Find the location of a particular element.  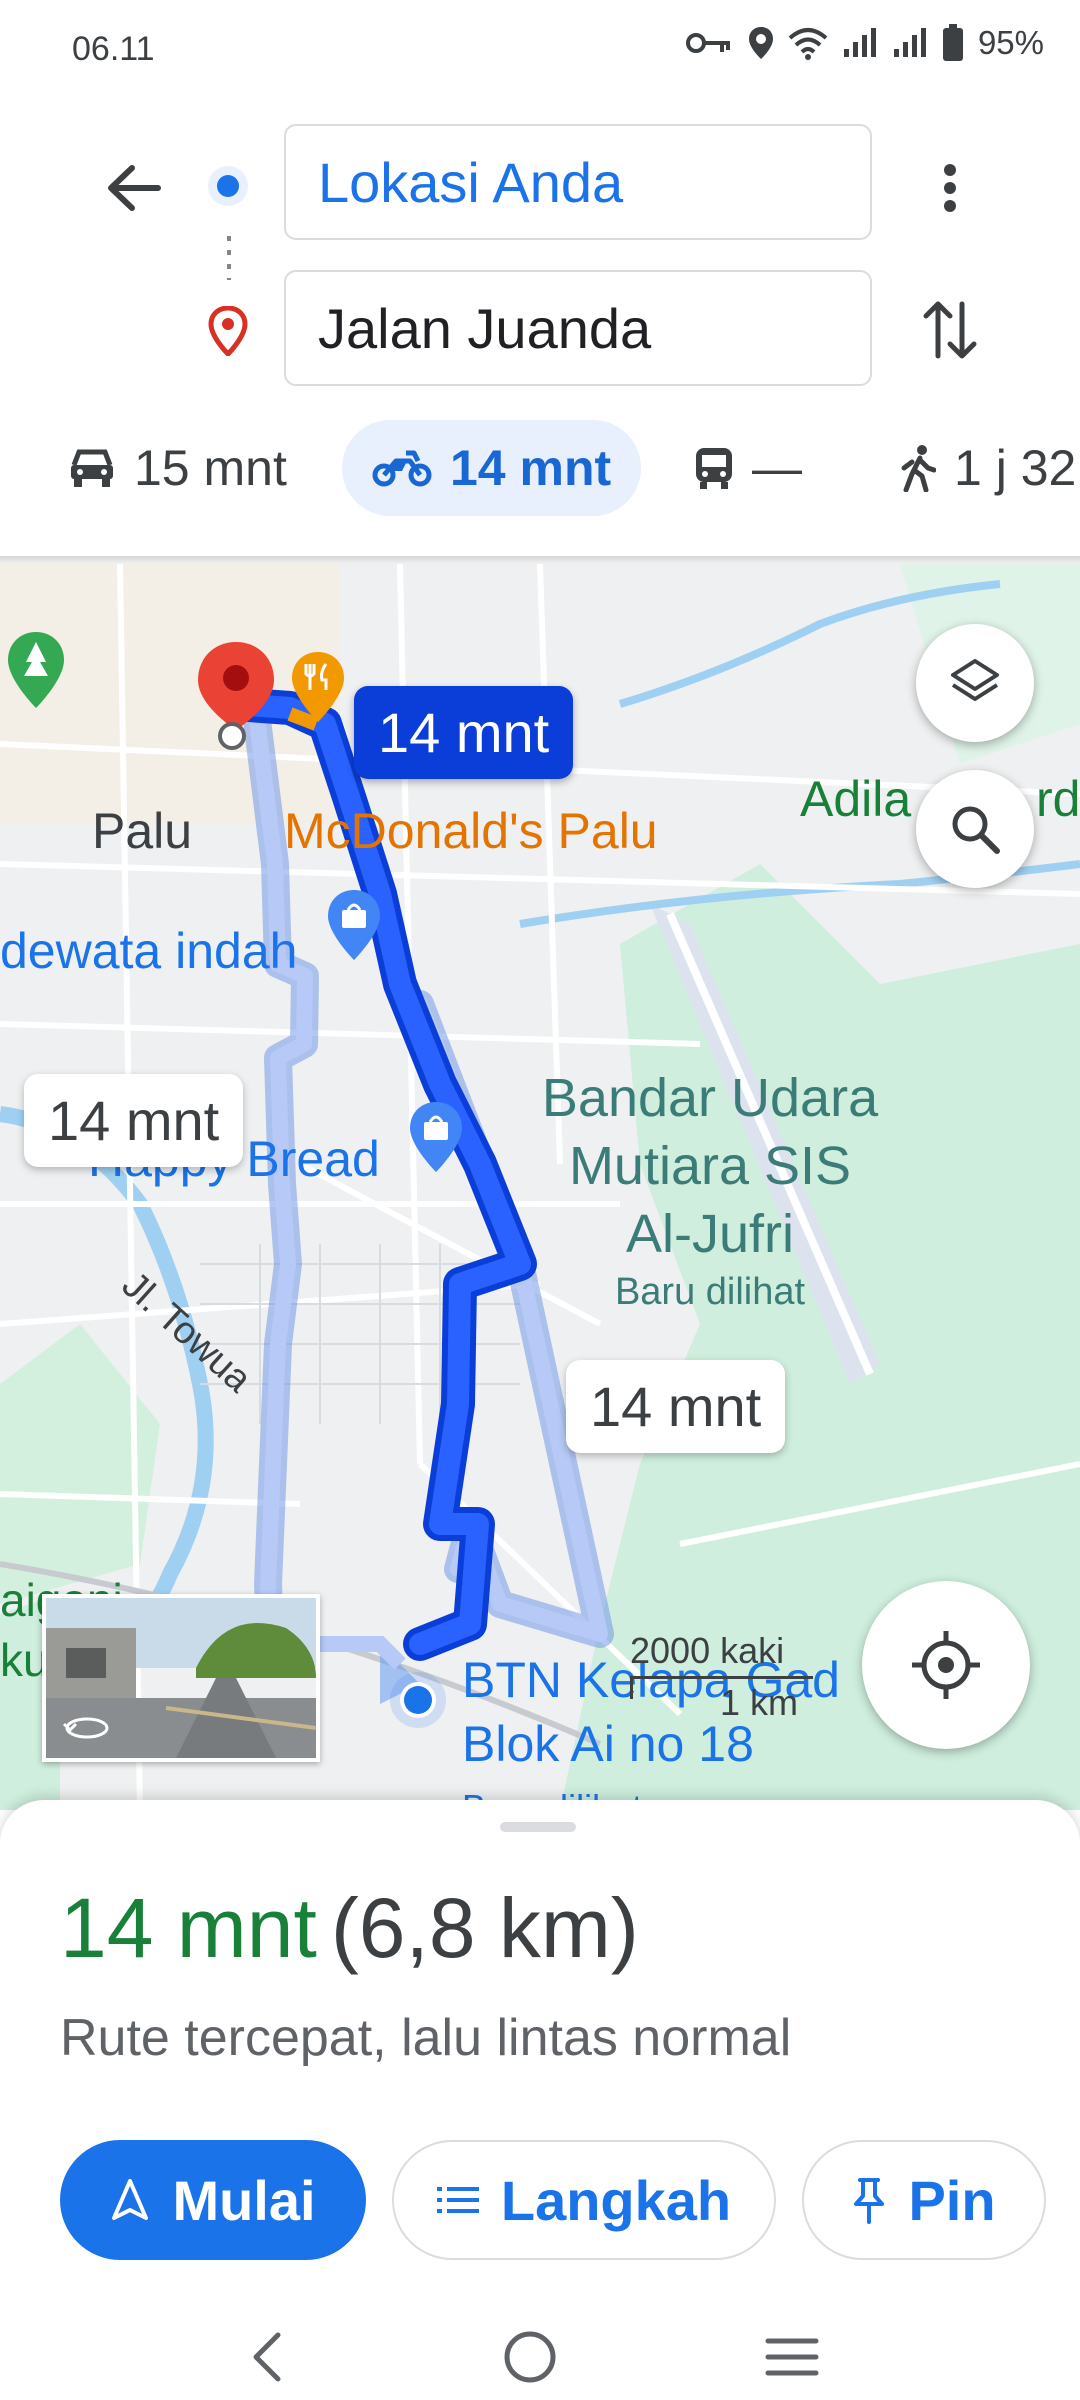

mode-tab-label: 1 j 32 is located at coordinates (1015, 468).